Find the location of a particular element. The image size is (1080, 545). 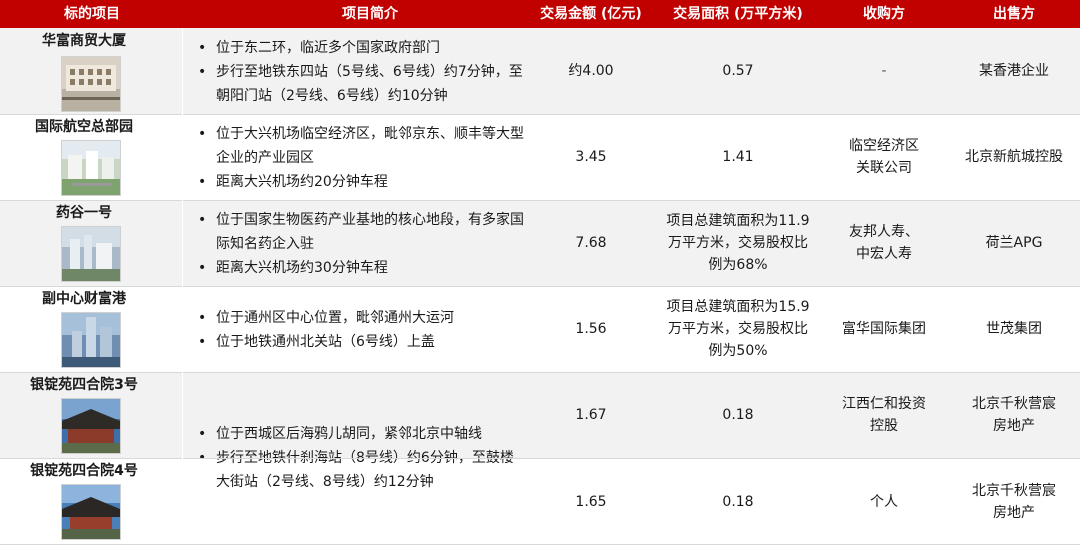

project-name: 银锭苑四合院4号 is located at coordinates (84, 471).